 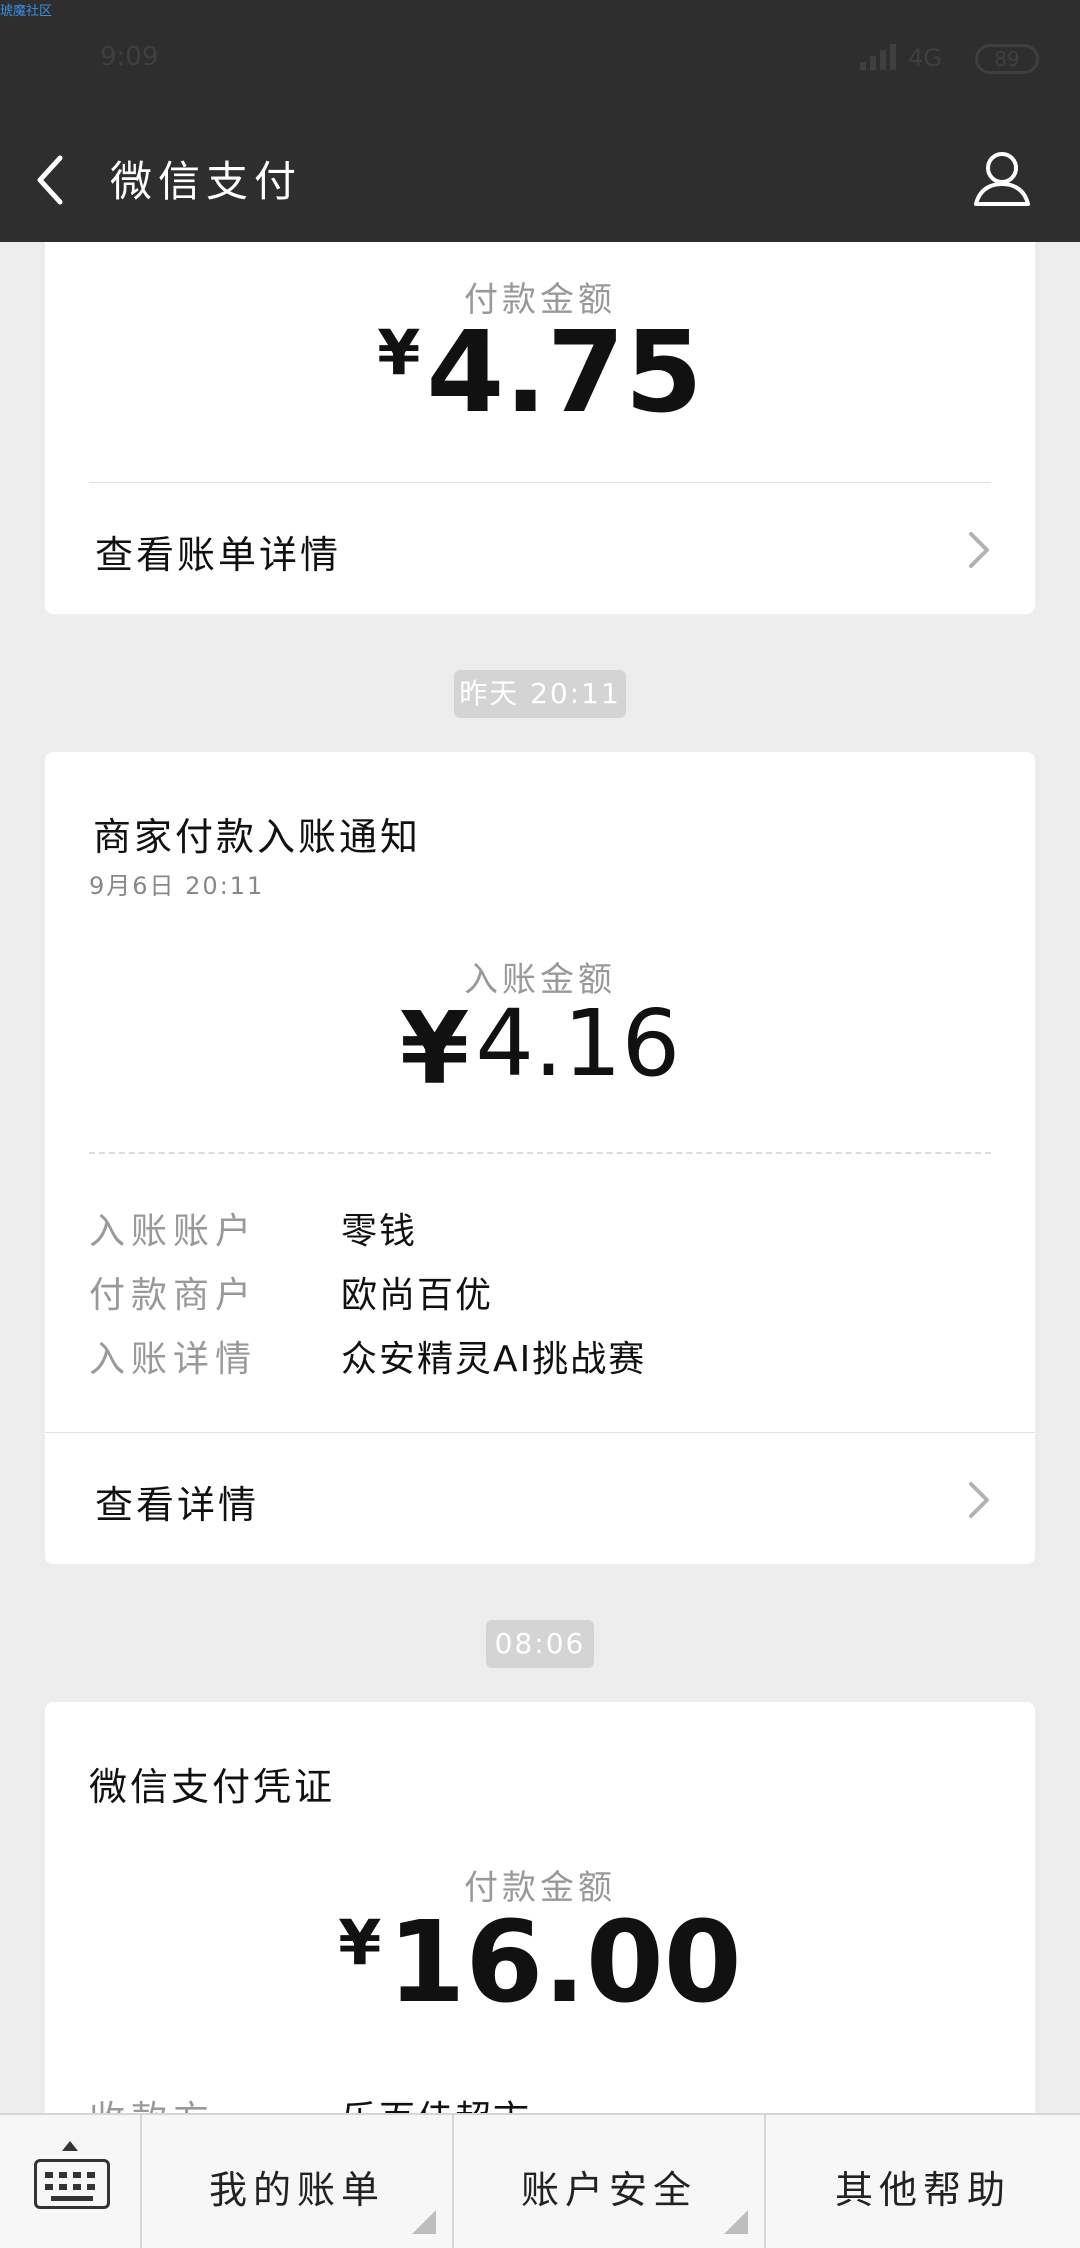 What do you see at coordinates (879, 57) in the screenshot?
I see `signal-icon` at bounding box center [879, 57].